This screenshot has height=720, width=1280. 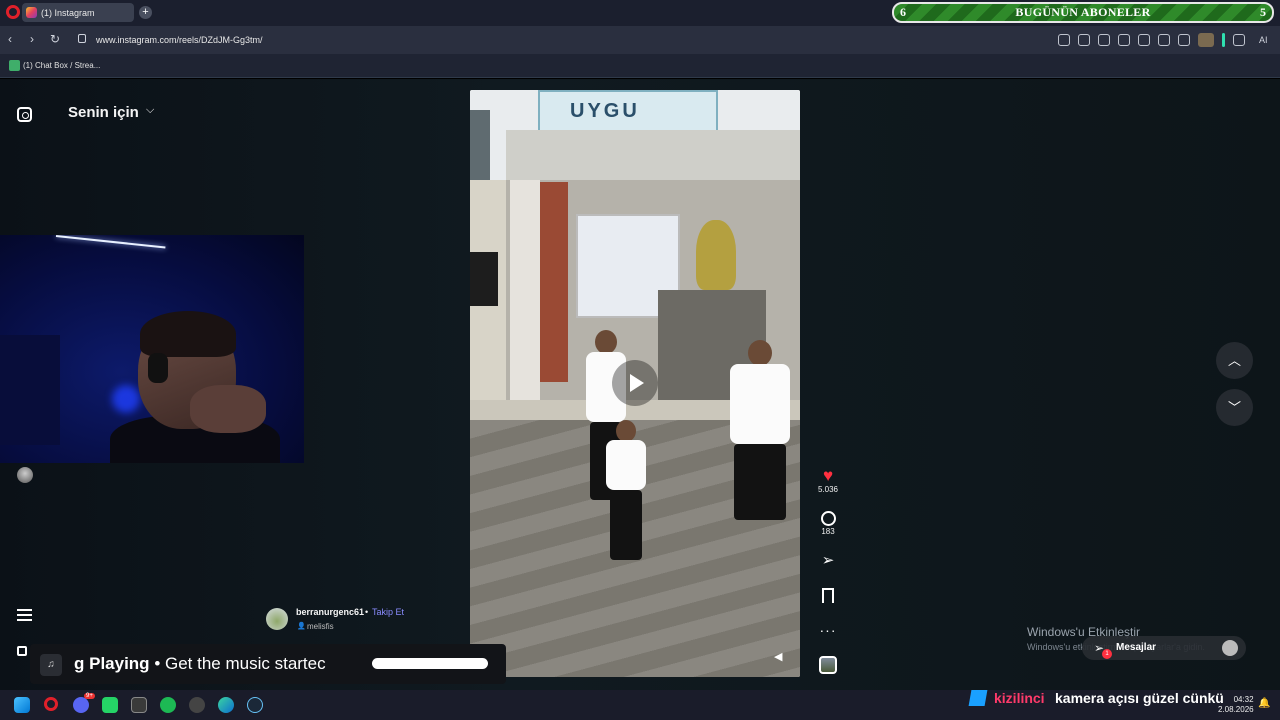 What do you see at coordinates (30, 390) in the screenshot?
I see `background-shelf` at bounding box center [30, 390].